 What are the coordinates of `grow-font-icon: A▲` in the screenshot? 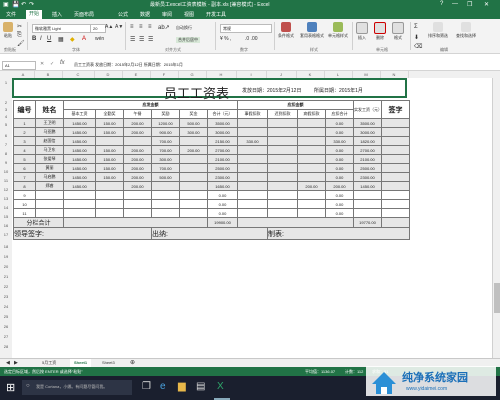 It's located at (109, 27).